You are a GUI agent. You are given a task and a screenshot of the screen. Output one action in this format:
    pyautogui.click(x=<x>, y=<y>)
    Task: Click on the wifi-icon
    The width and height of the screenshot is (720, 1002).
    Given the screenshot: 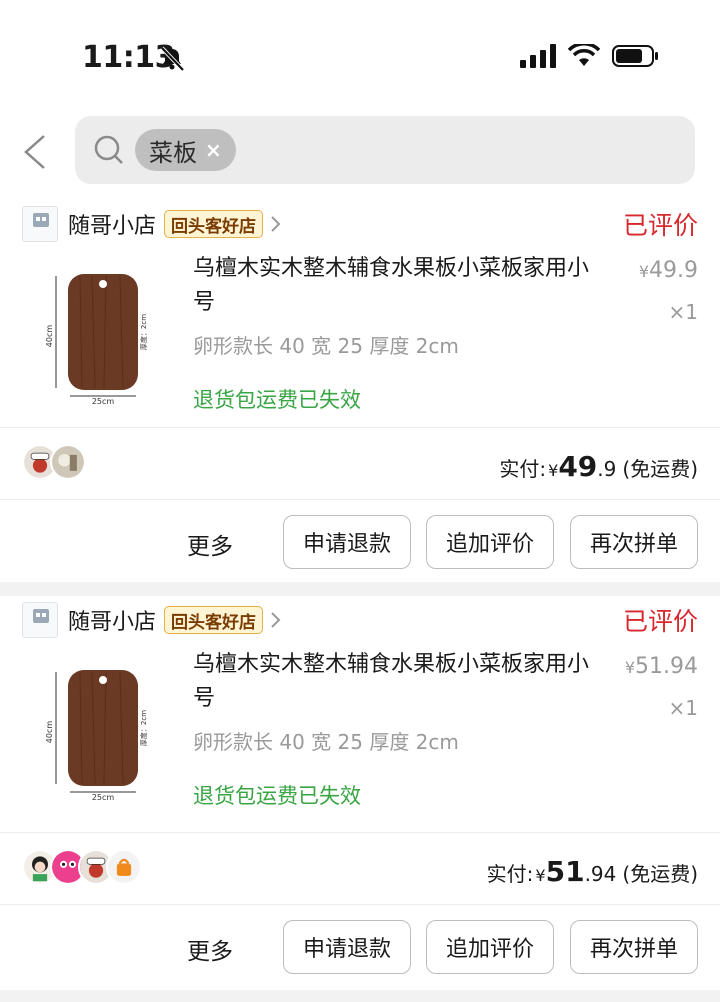 What is the action you would take?
    pyautogui.click(x=584, y=55)
    